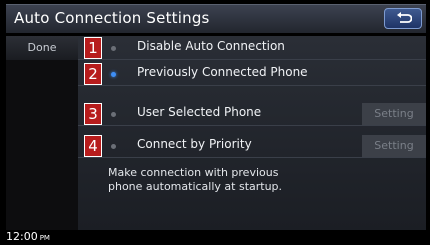 The height and width of the screenshot is (245, 430). What do you see at coordinates (216, 236) in the screenshot?
I see `status-bar: 12:00 PM` at bounding box center [216, 236].